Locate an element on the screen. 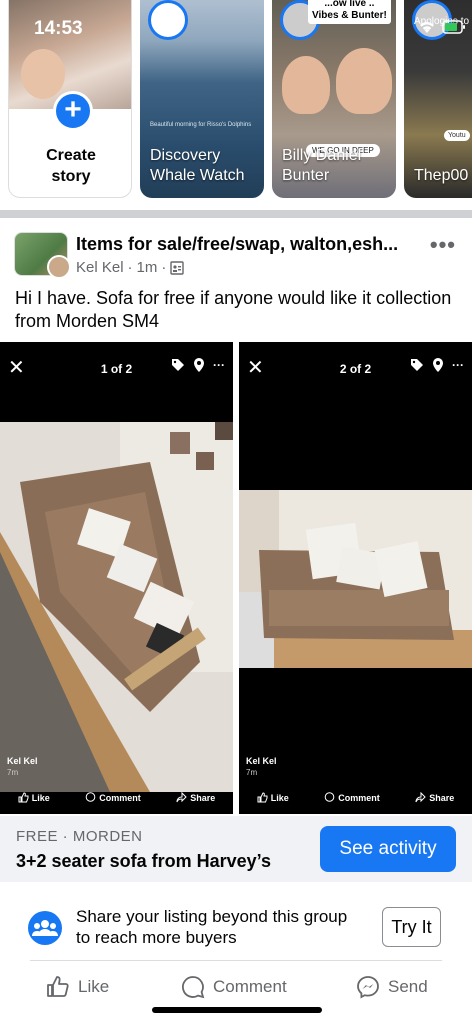 This screenshot has width=472, height=1024. messenger-icon is located at coordinates (368, 987).